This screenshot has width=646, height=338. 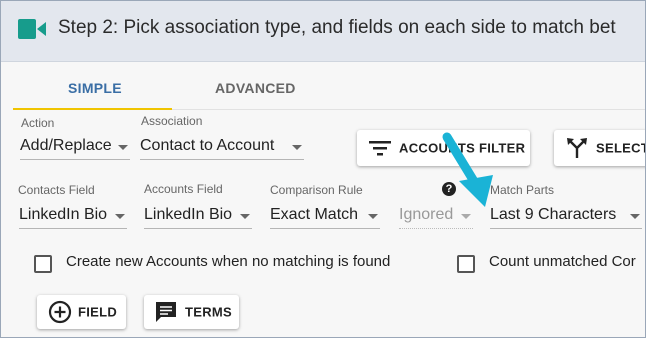 I want to click on tab-advanced: ADVANCED, so click(x=255, y=88).